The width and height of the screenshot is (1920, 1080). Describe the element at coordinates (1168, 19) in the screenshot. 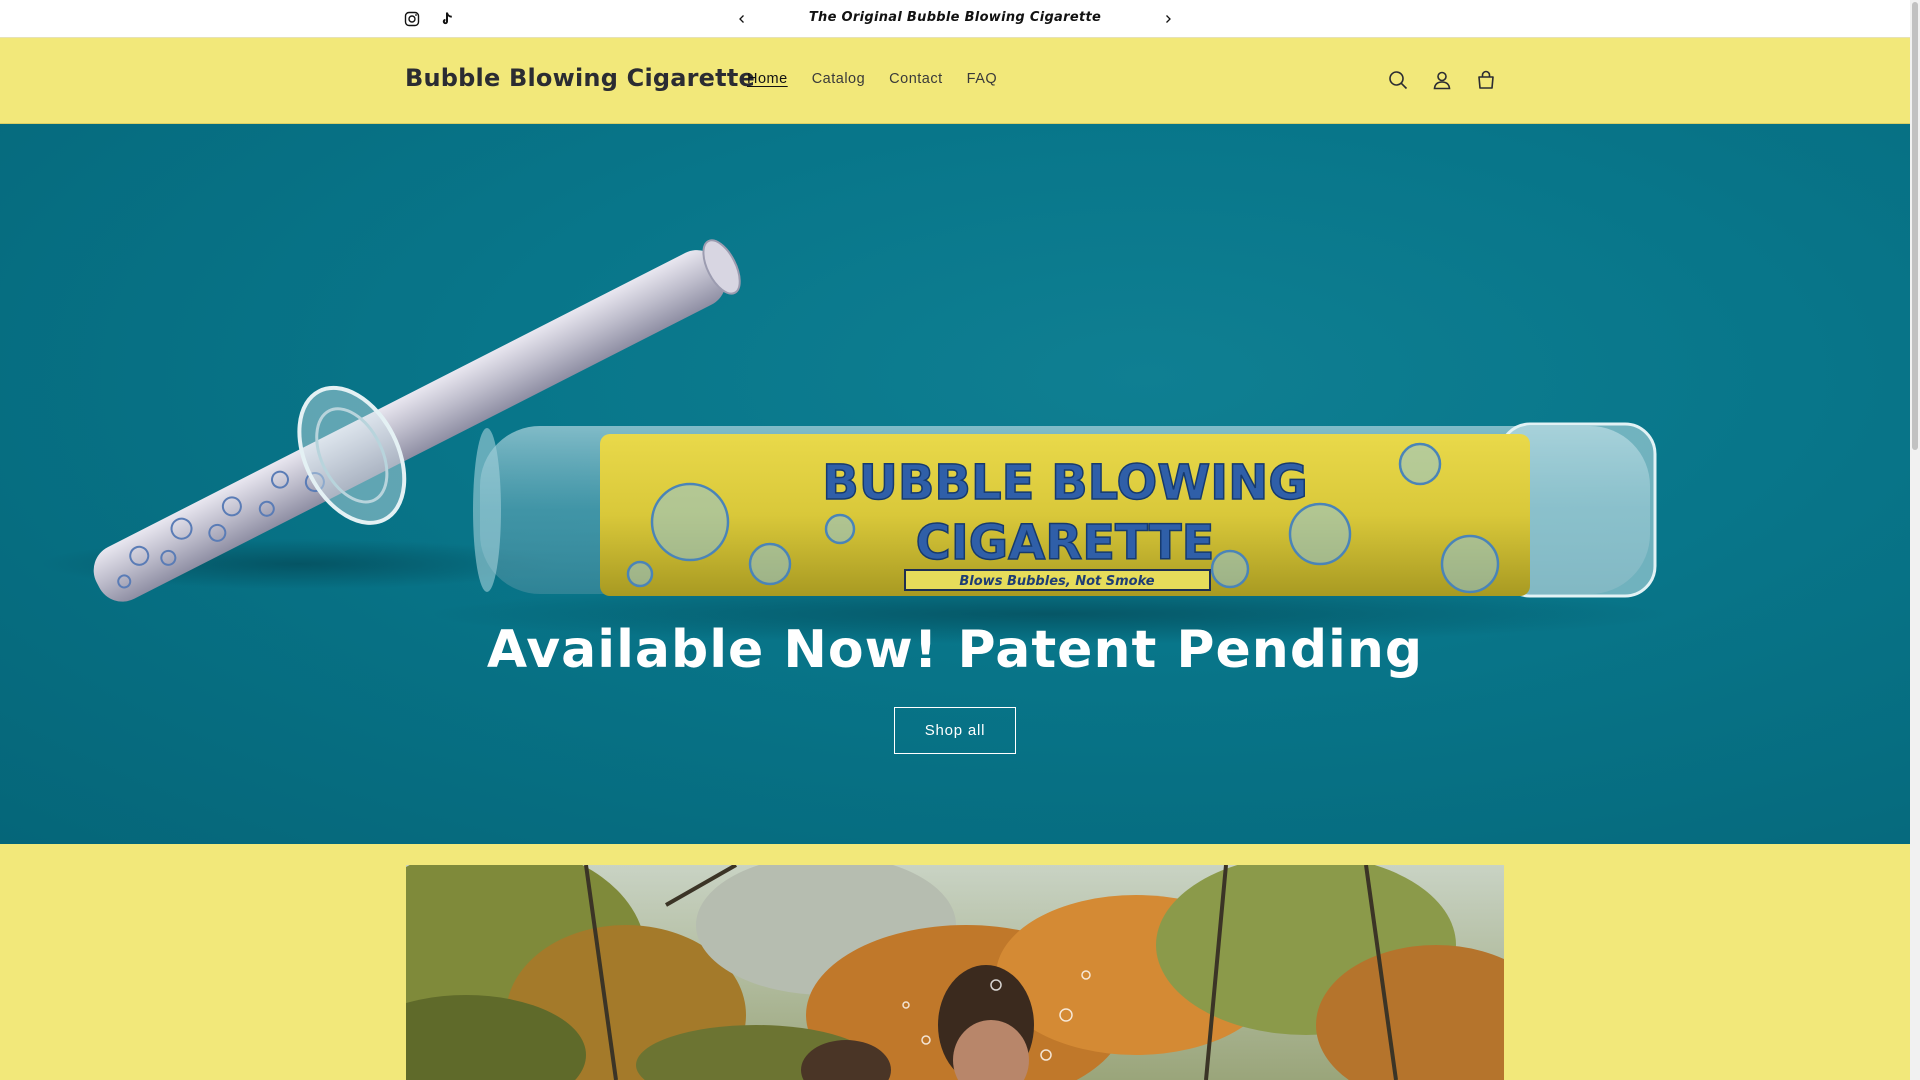

I see `chevron-right-icon` at that location.